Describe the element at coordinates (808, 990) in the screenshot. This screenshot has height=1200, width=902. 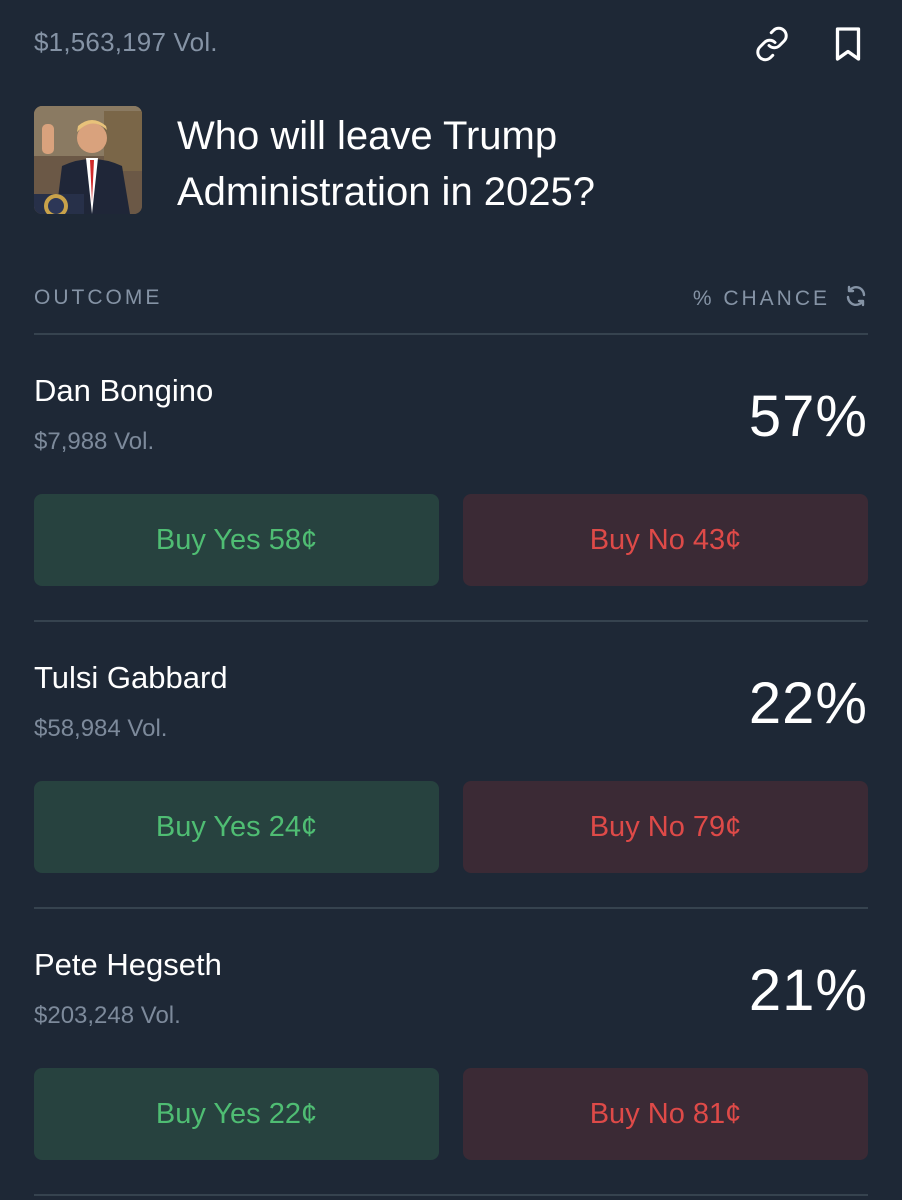
I see `outcome-chance: 21%` at that location.